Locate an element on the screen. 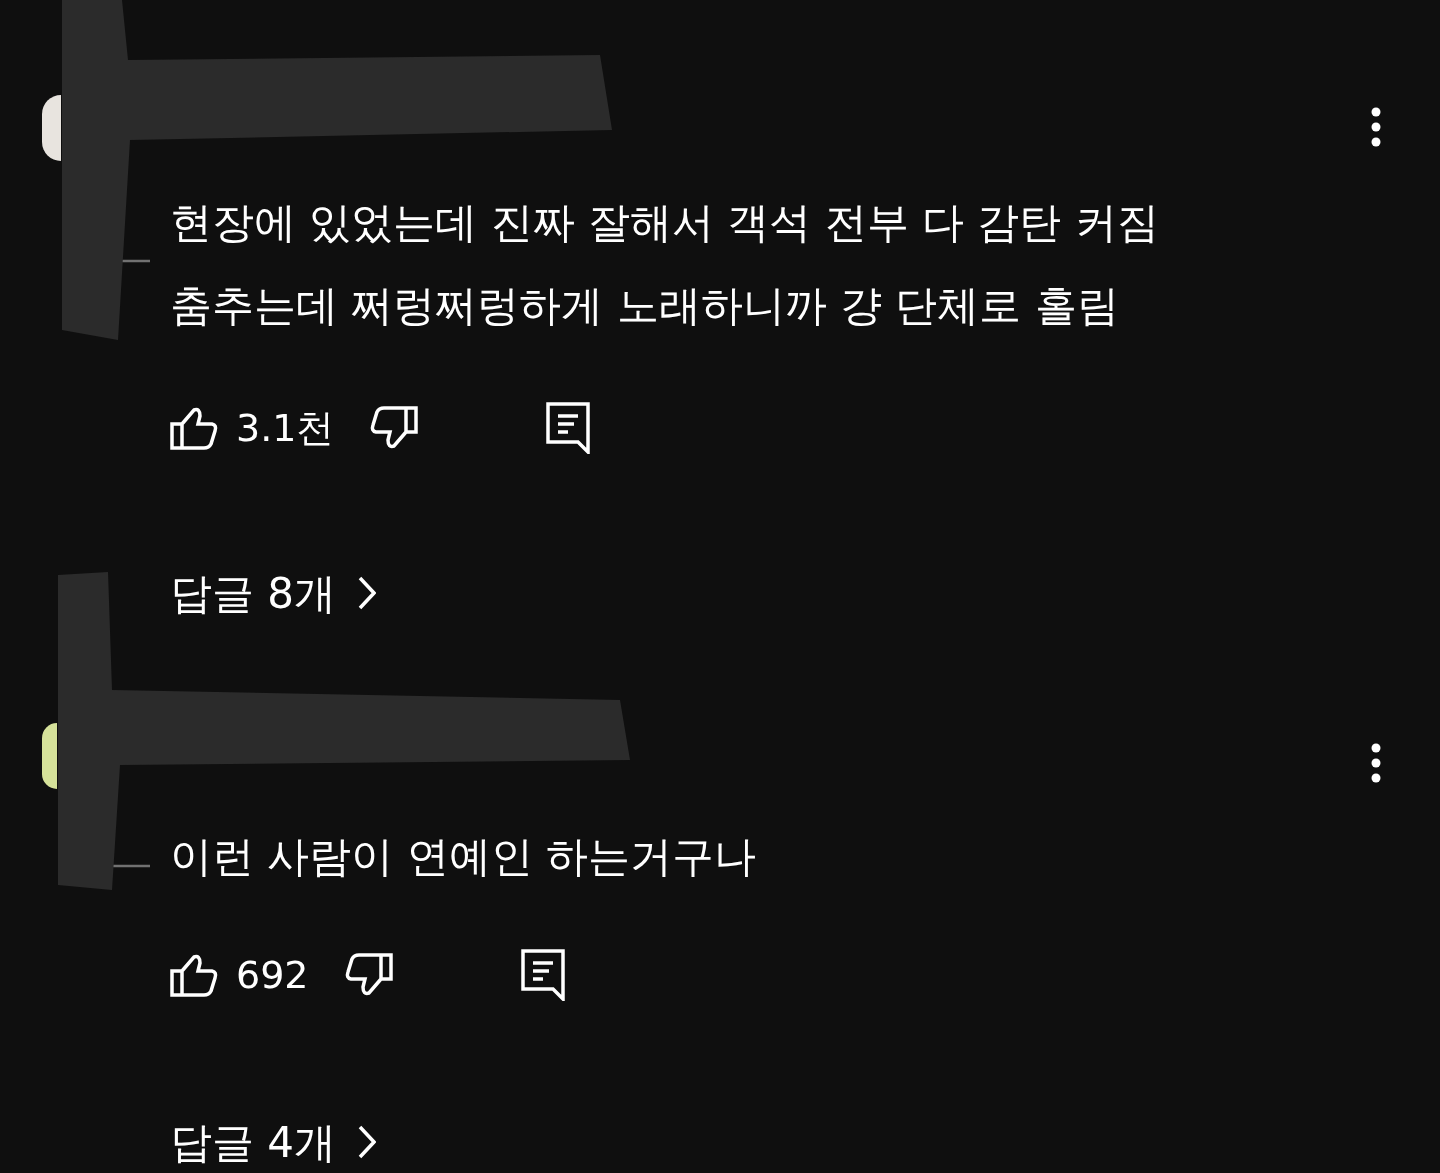  replies-link: 답글 4개 is located at coordinates (273, 1141).